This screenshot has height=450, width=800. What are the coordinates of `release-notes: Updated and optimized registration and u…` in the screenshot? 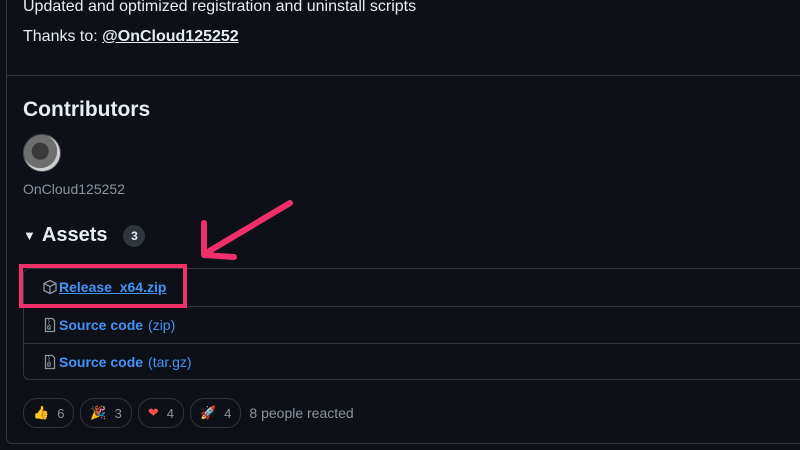 It's located at (219, 26).